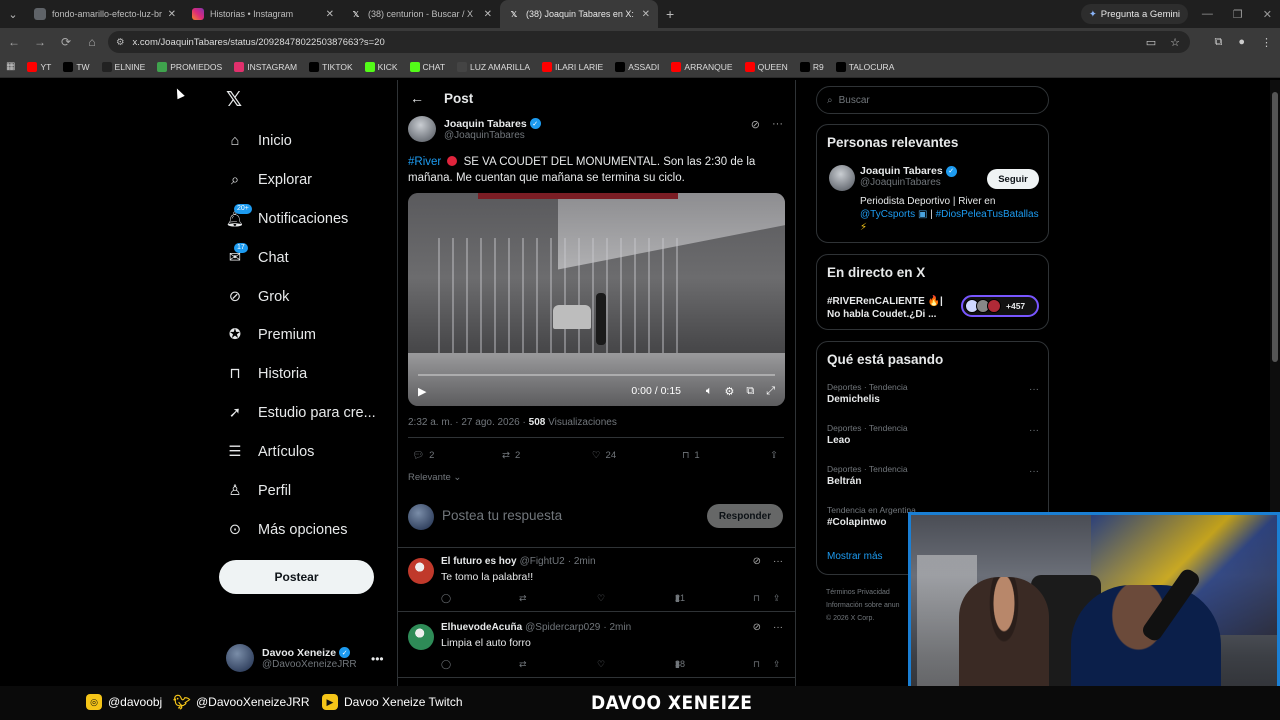  I want to click on account-more-icon: •••, so click(377, 659).